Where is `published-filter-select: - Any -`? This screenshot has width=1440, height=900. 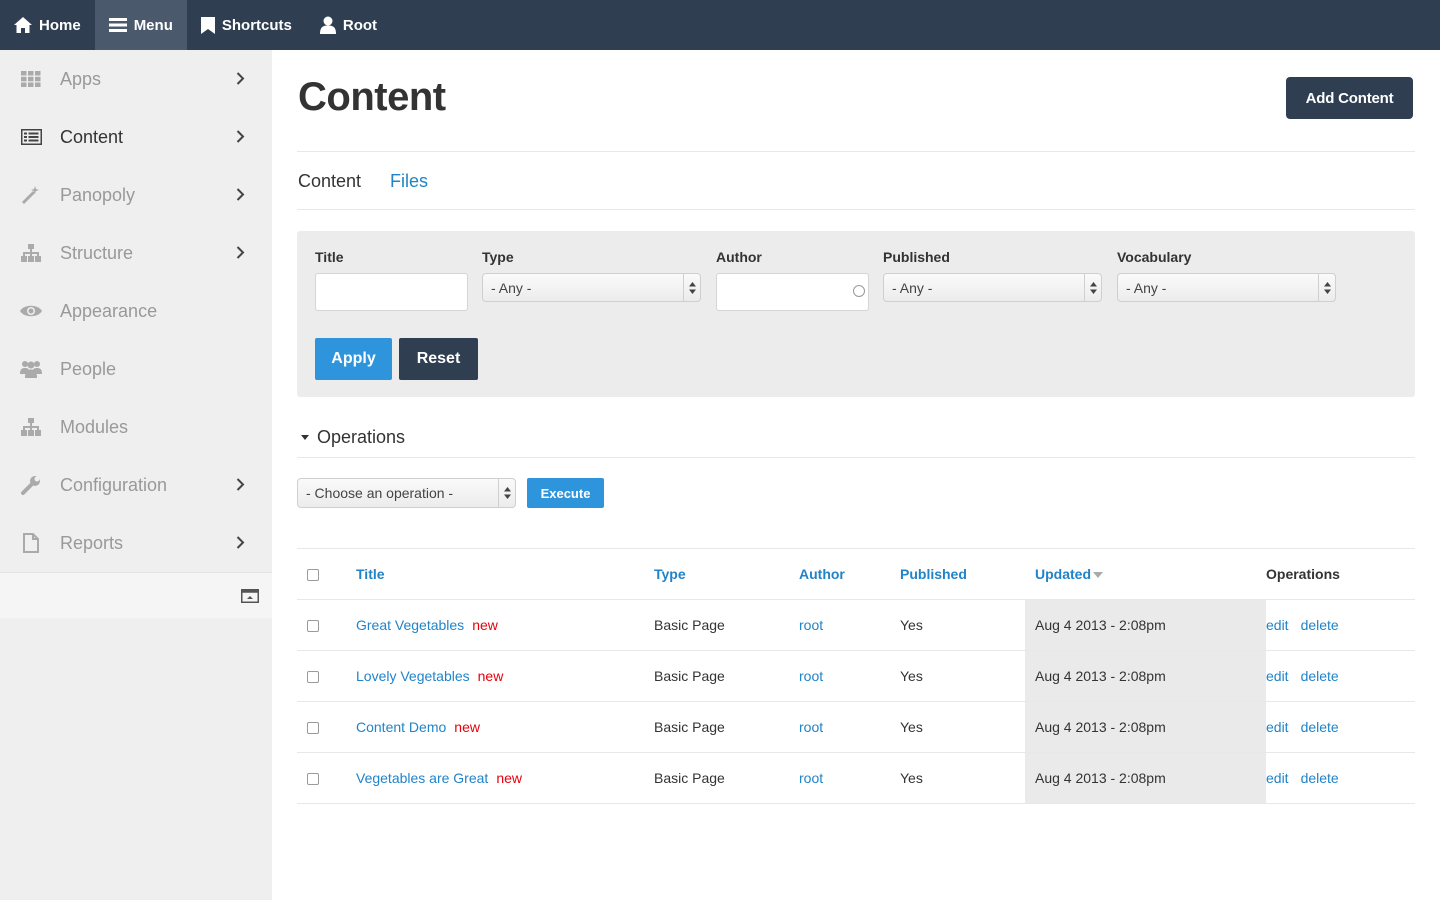
published-filter-select: - Any - is located at coordinates (992, 287).